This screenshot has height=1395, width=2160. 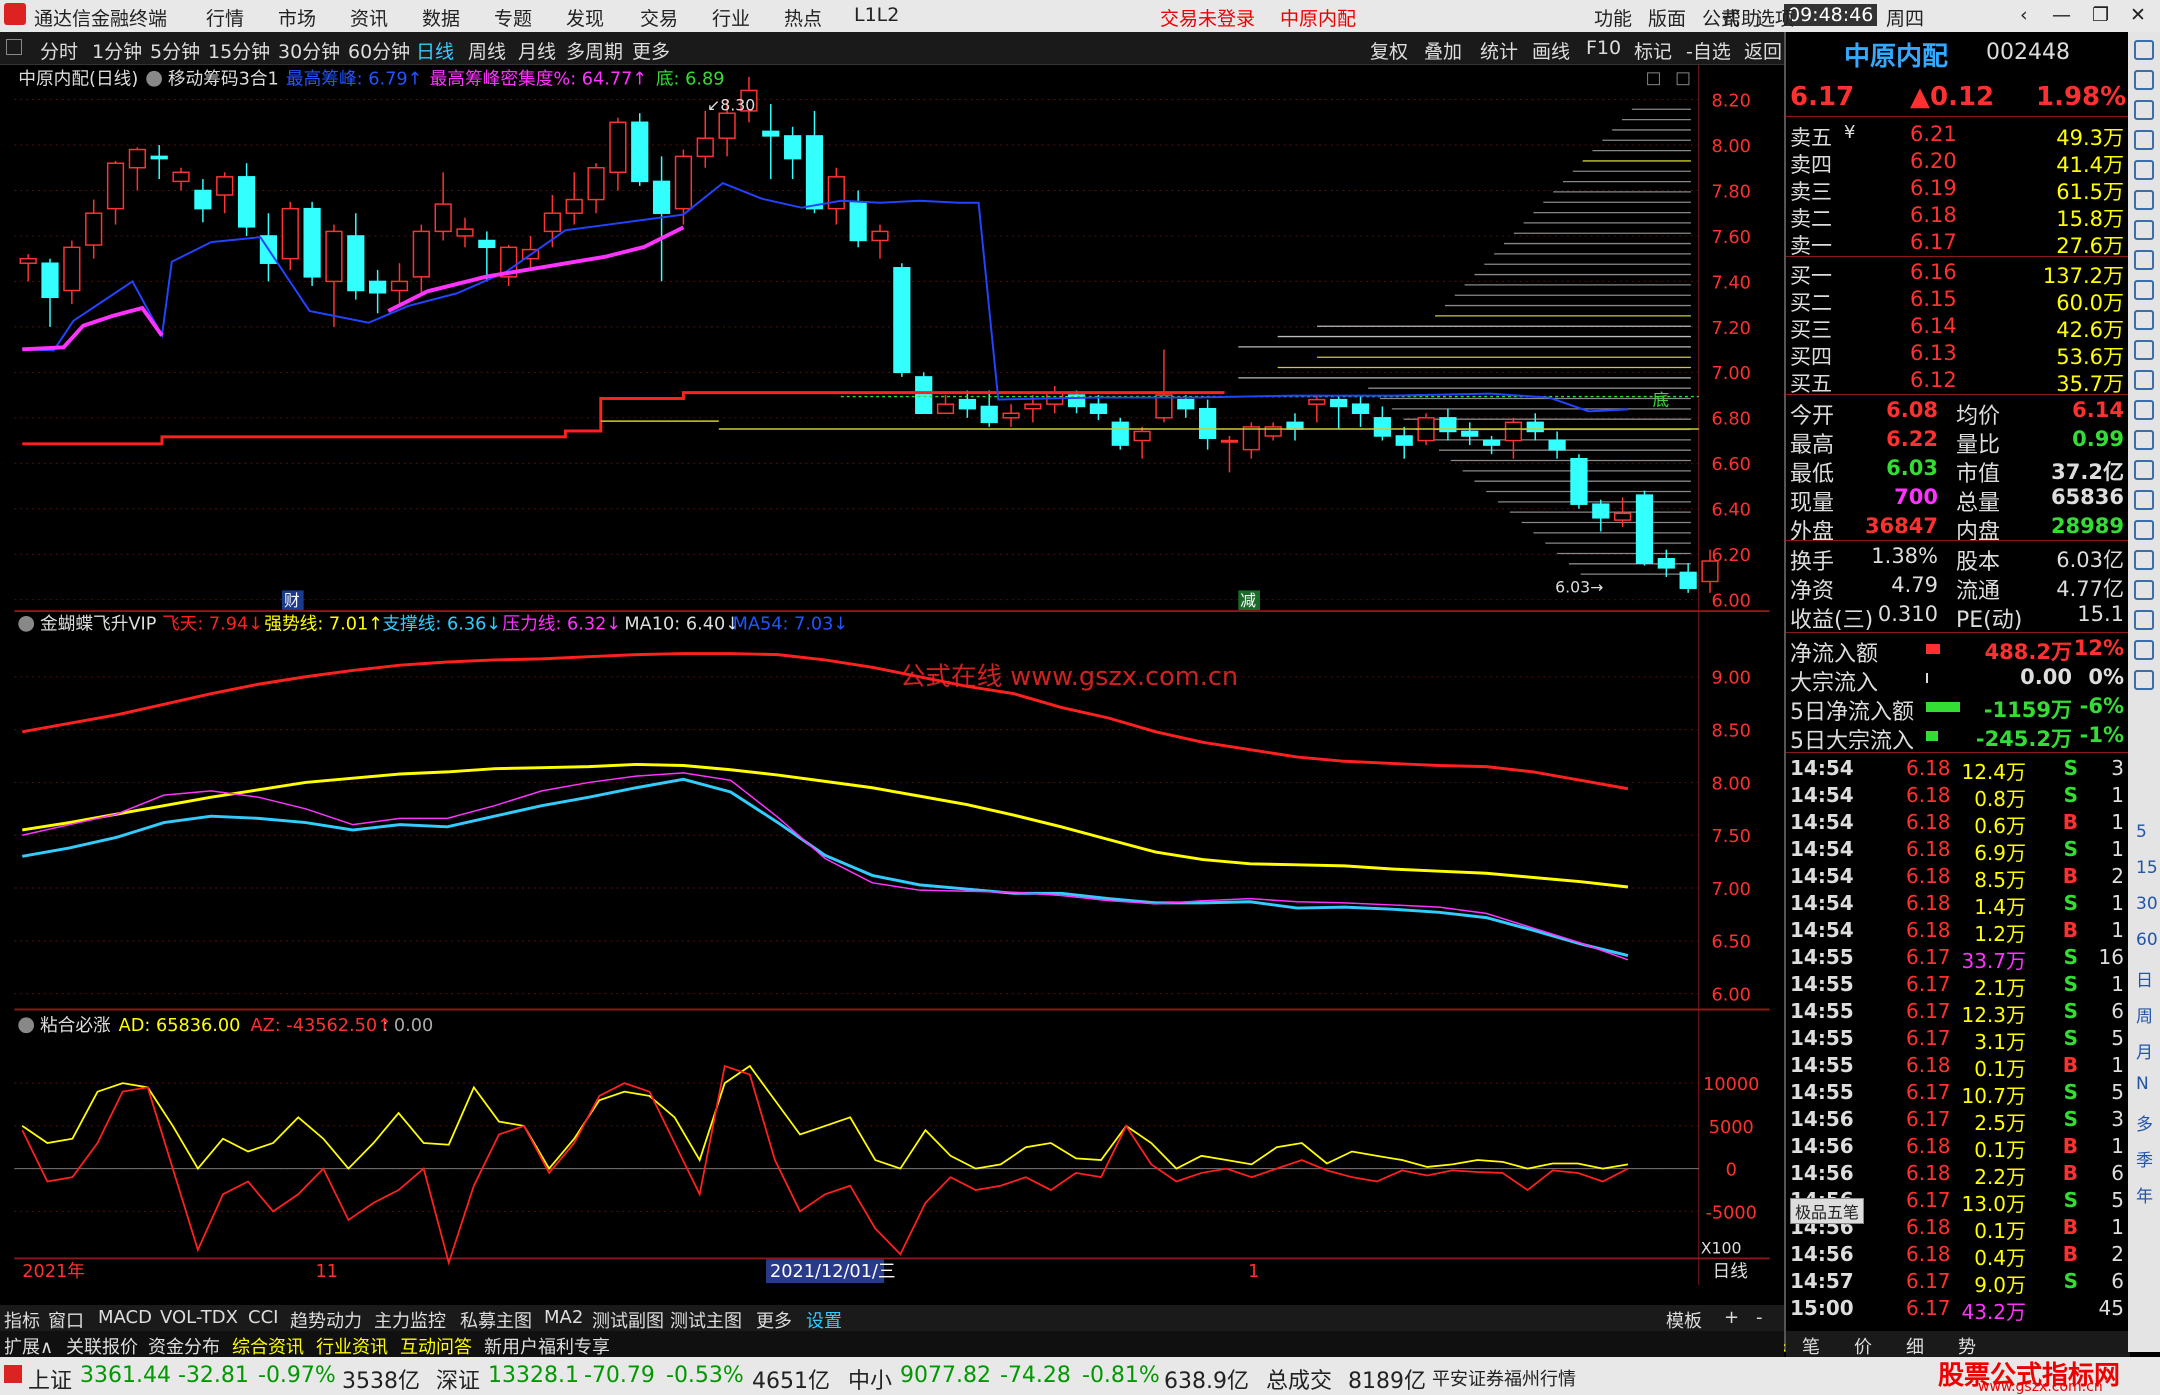 I want to click on p1-close-icon, so click(x=1683, y=79).